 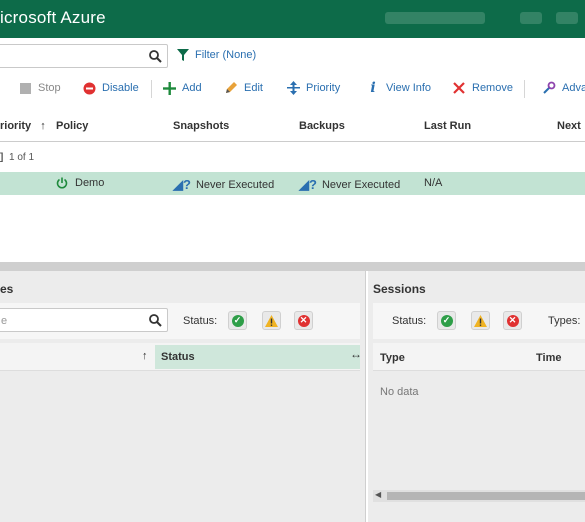 I want to click on filter-icon, so click(x=183, y=55).